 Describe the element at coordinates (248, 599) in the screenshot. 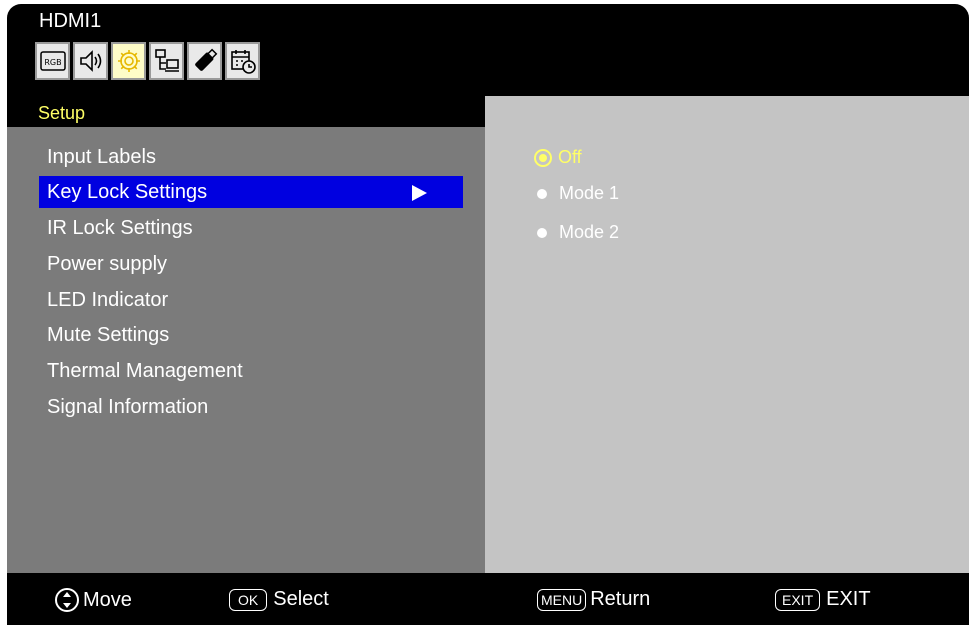

I see `ok-key-icon: OK` at that location.